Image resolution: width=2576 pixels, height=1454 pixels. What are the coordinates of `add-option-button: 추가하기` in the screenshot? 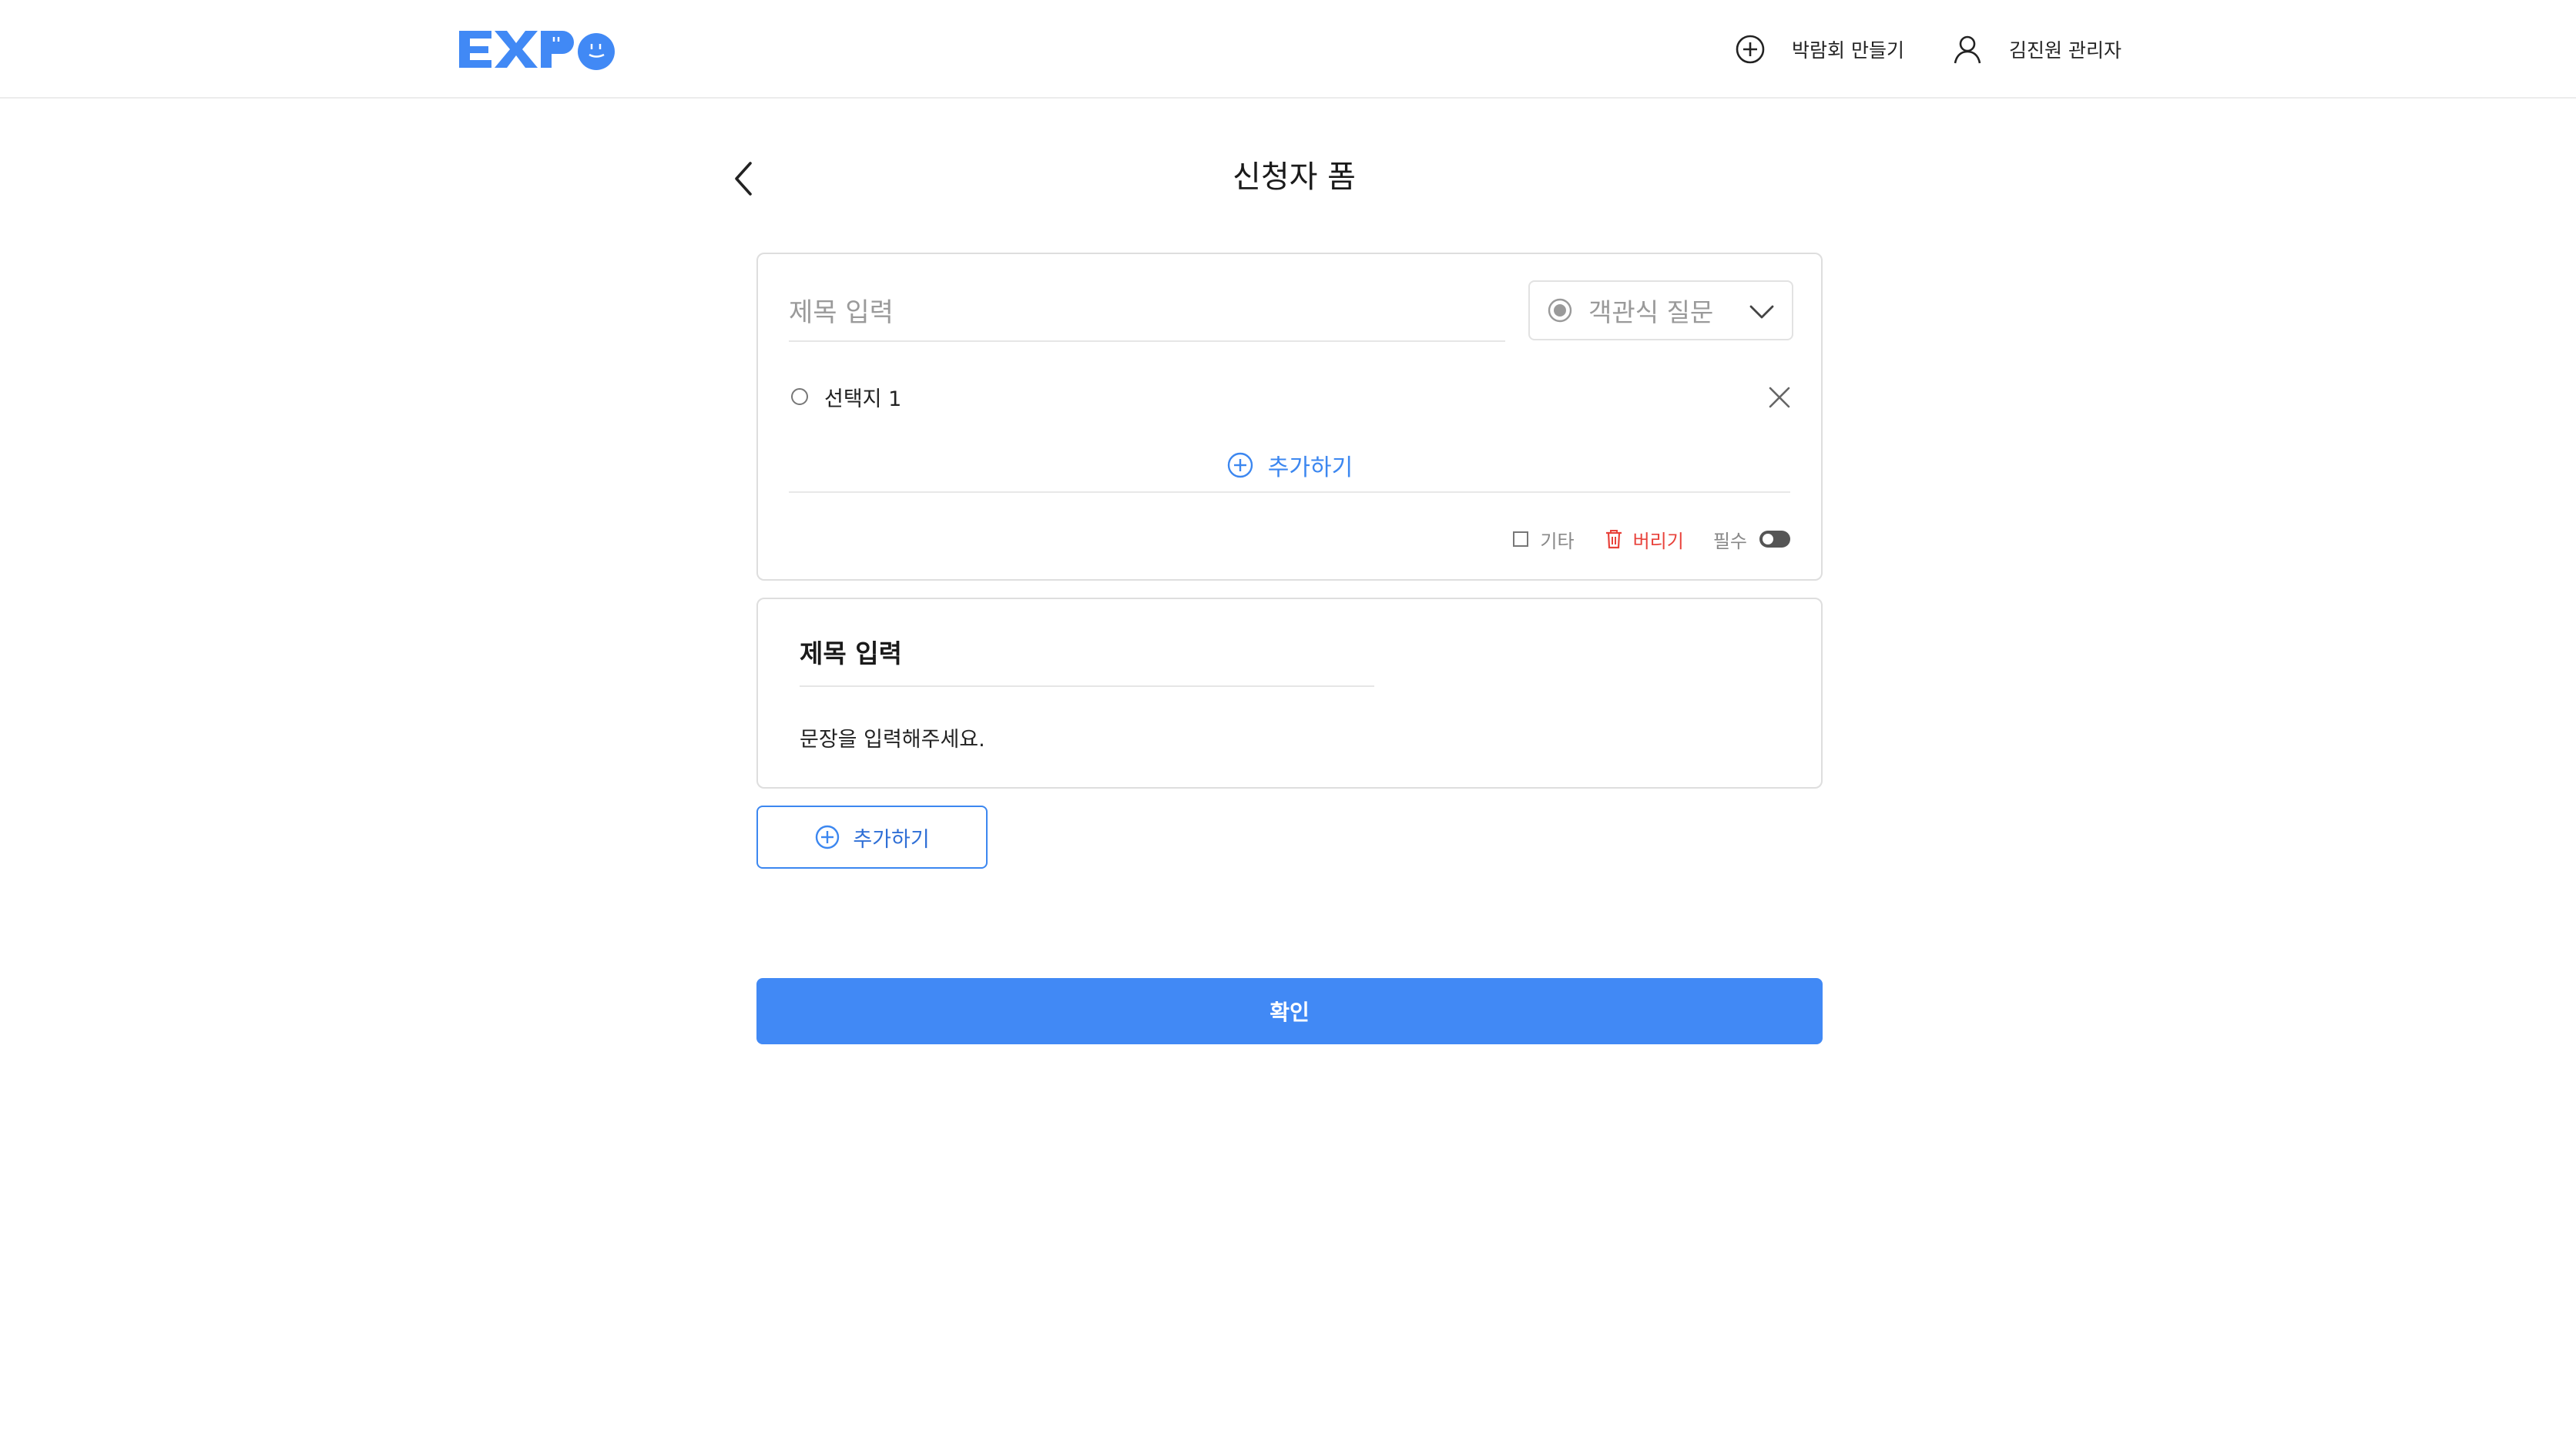 It's located at (1289, 466).